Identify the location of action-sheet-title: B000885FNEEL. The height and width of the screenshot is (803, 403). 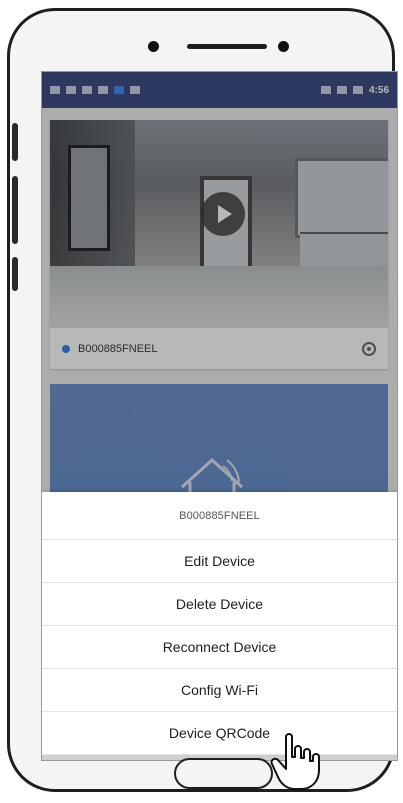
(219, 516).